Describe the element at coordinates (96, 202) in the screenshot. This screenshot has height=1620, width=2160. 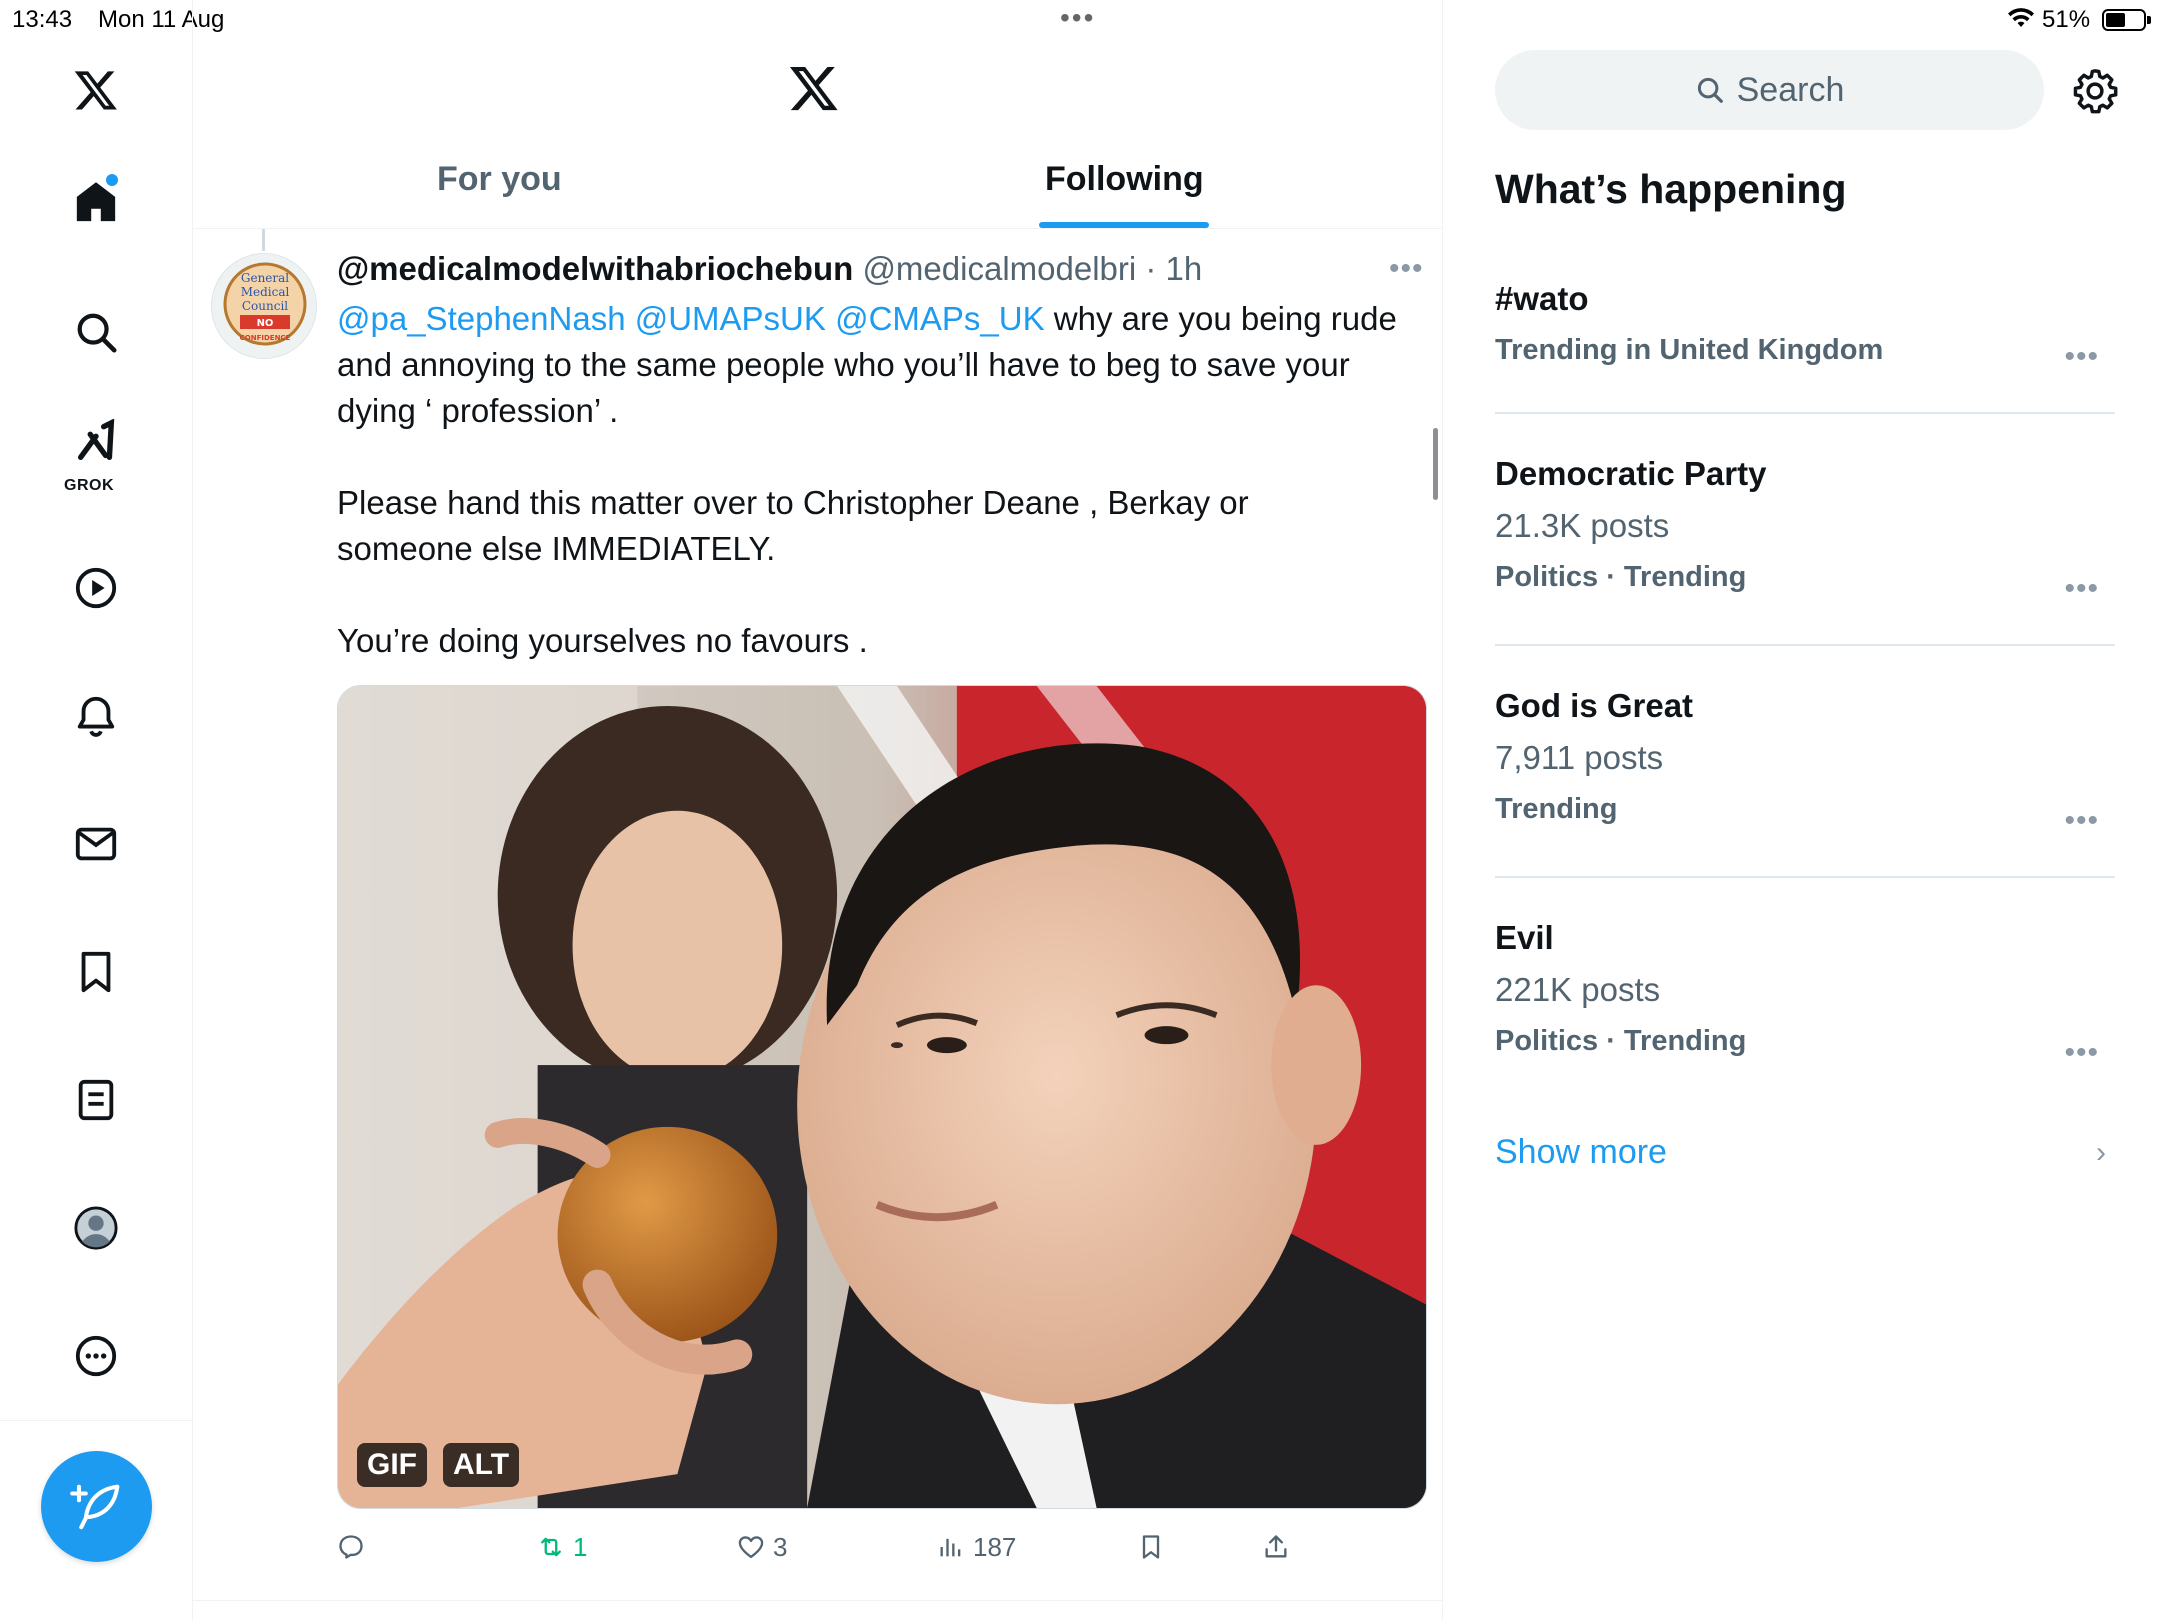
I see `home-icon` at that location.